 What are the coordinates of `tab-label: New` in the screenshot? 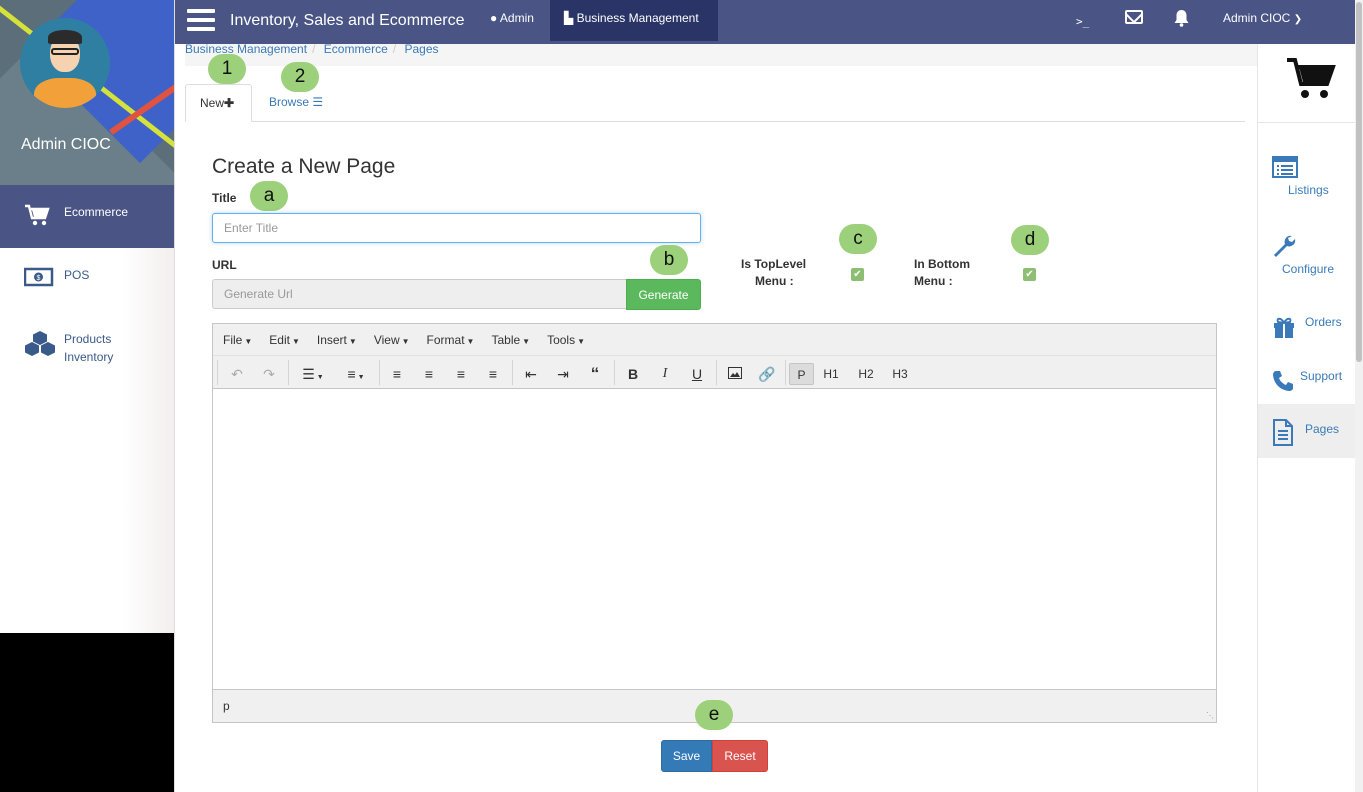 It's located at (212, 103).